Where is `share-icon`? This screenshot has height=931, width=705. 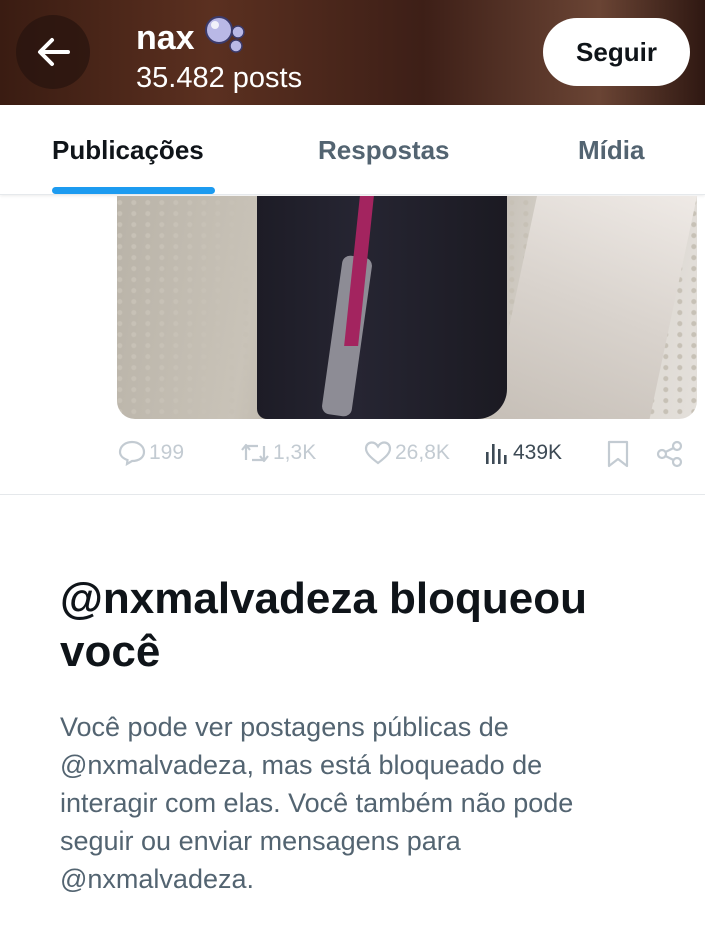 share-icon is located at coordinates (669, 454).